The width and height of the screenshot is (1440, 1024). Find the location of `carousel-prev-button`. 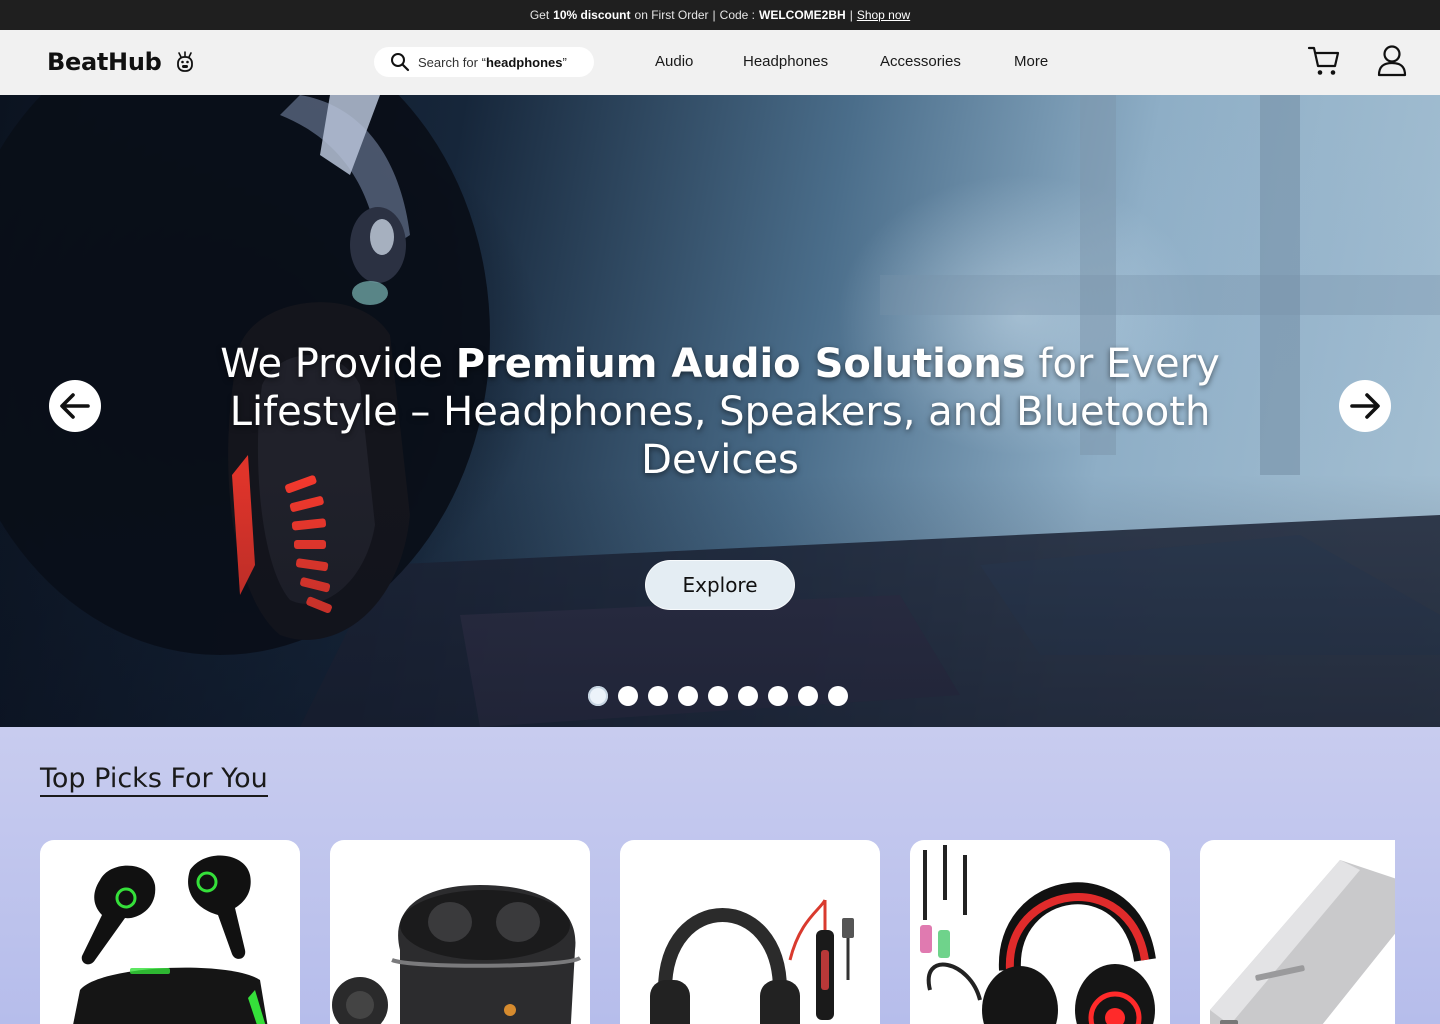

carousel-prev-button is located at coordinates (75, 406).